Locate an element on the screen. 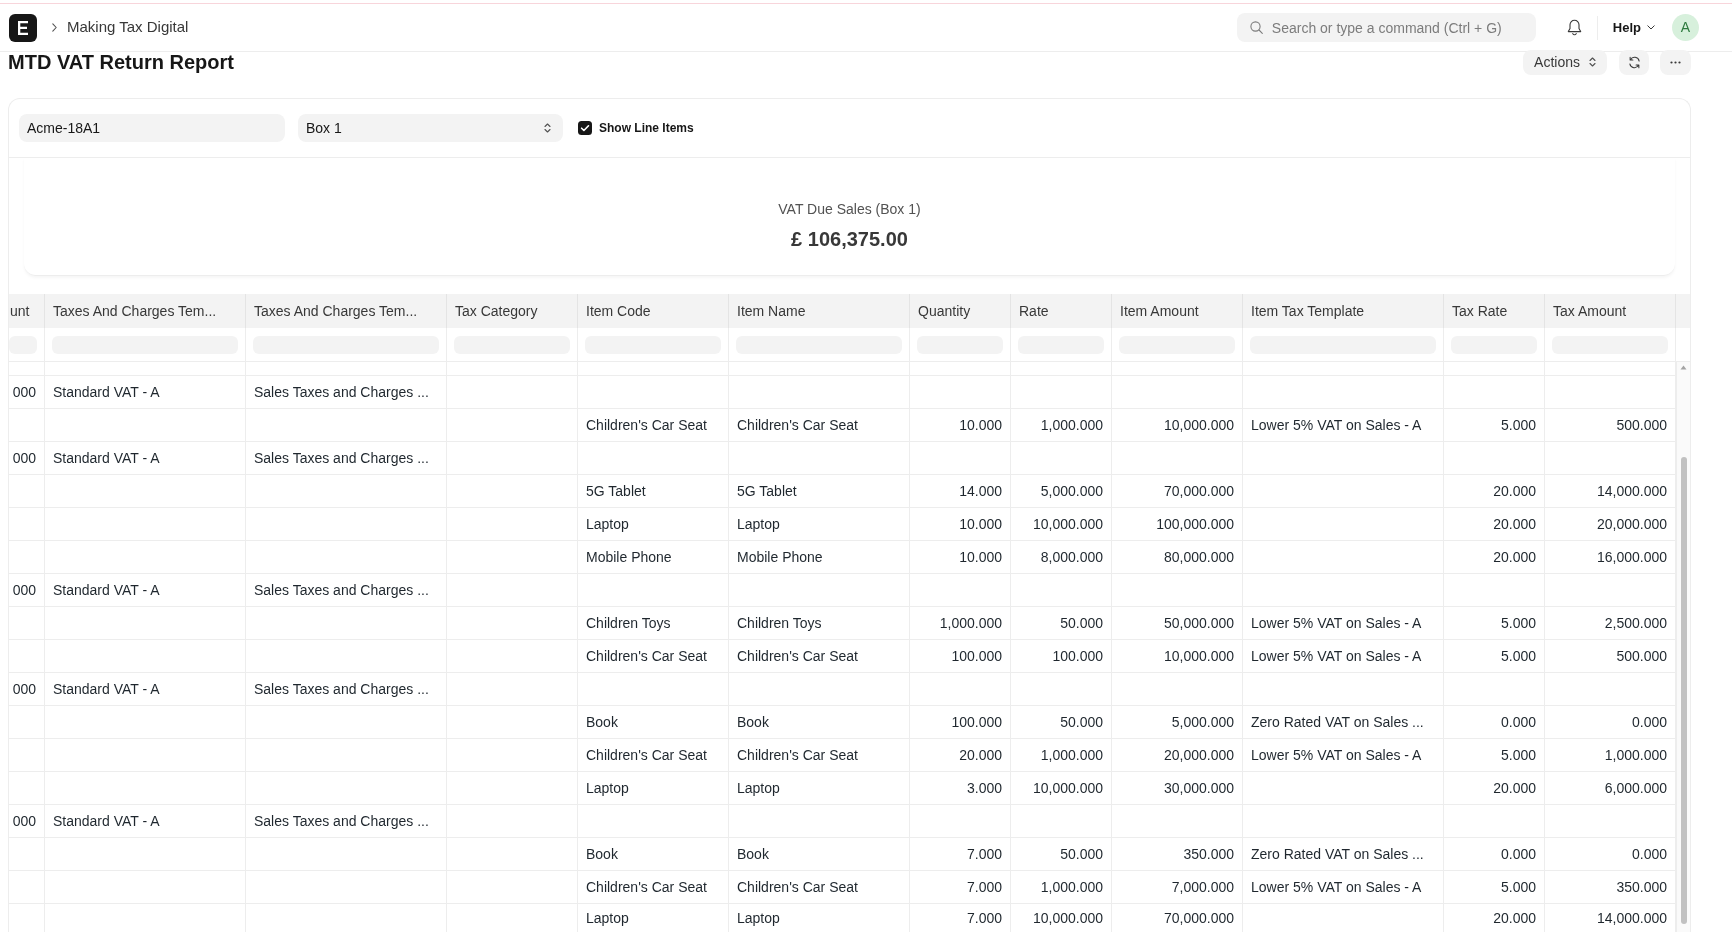  table-cell: 100,000.000 is located at coordinates (1177, 524).